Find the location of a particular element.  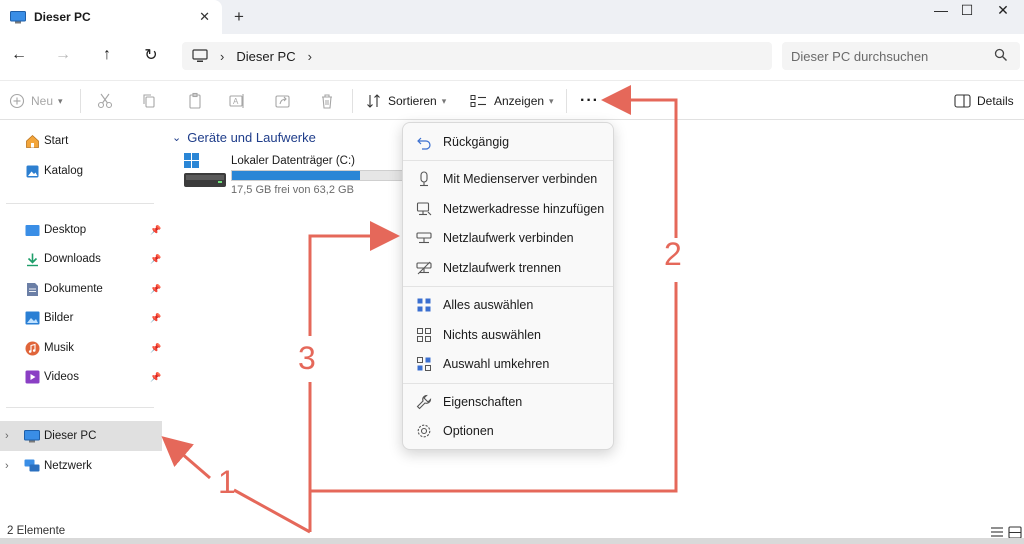

menu-item-media-server: Mit Medienserver verbinden is located at coordinates (509, 179).